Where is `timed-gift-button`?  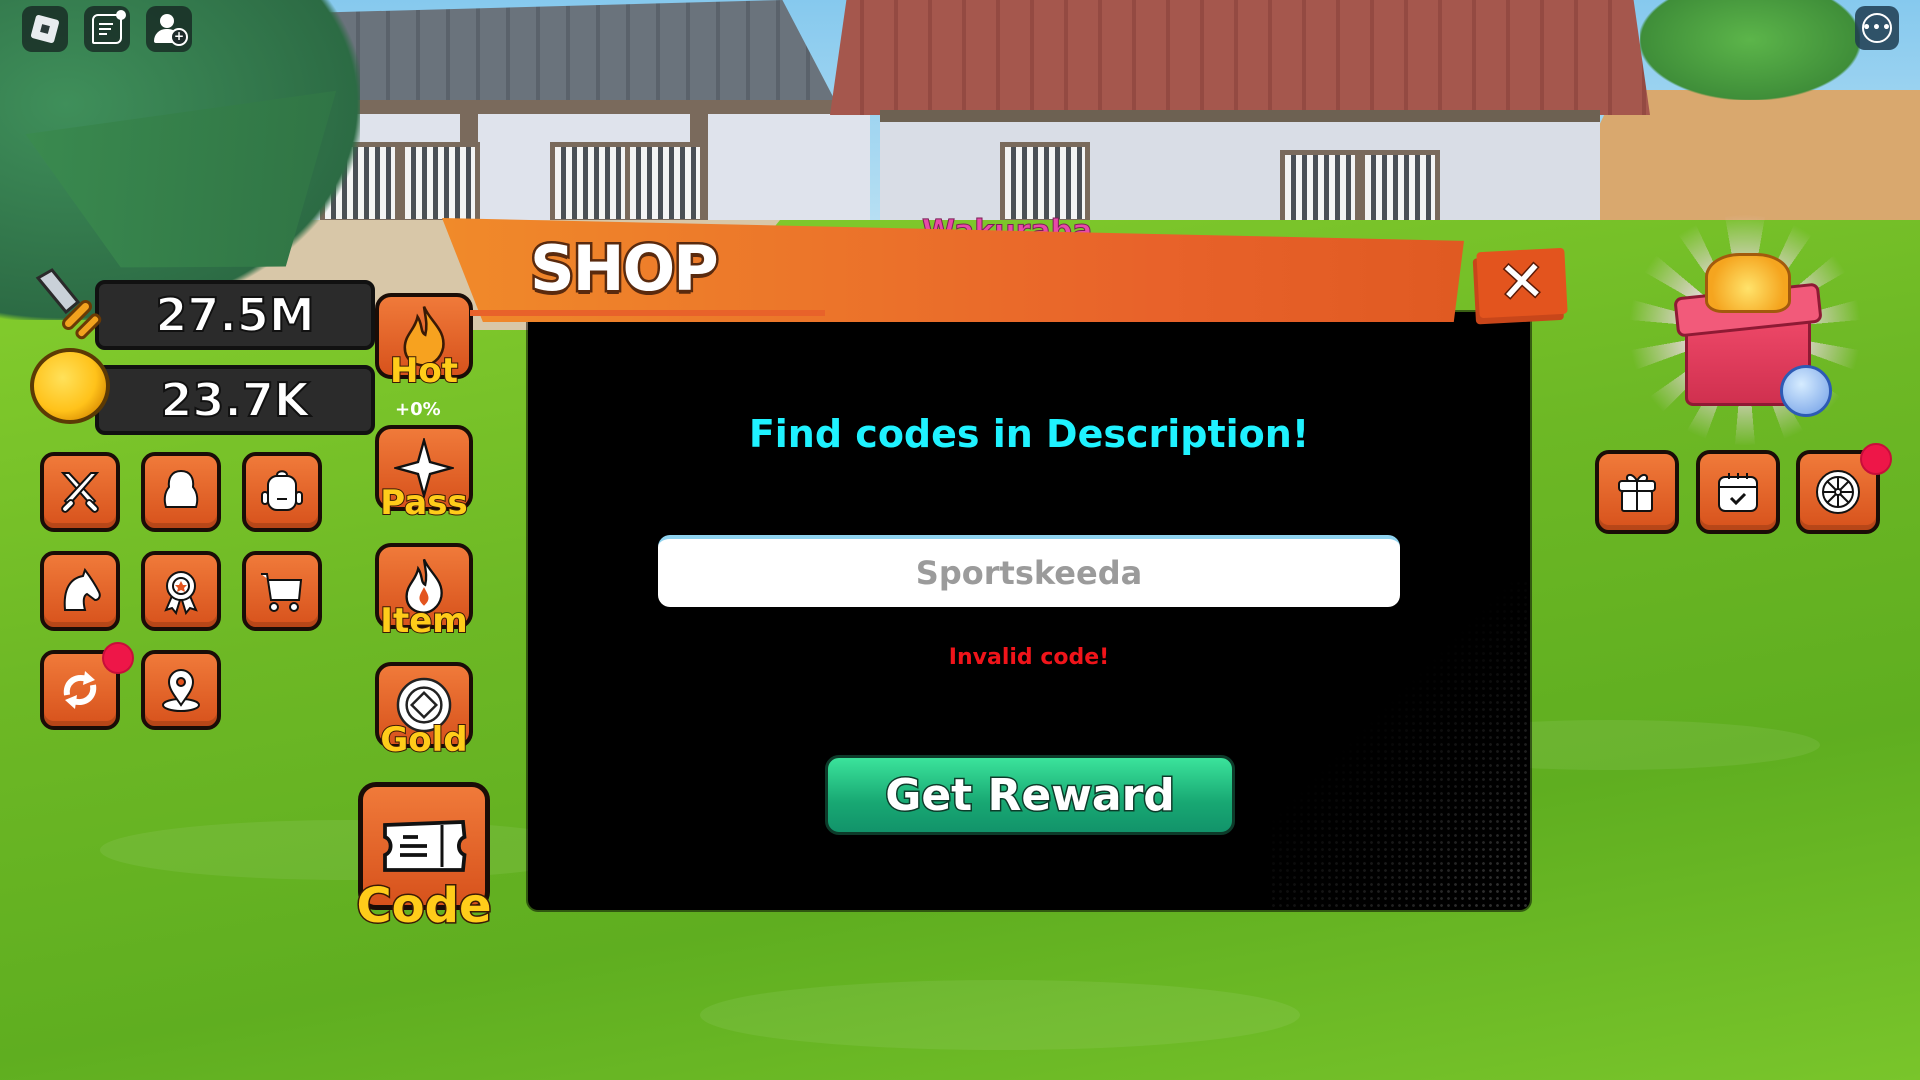 timed-gift-button is located at coordinates (1745, 330).